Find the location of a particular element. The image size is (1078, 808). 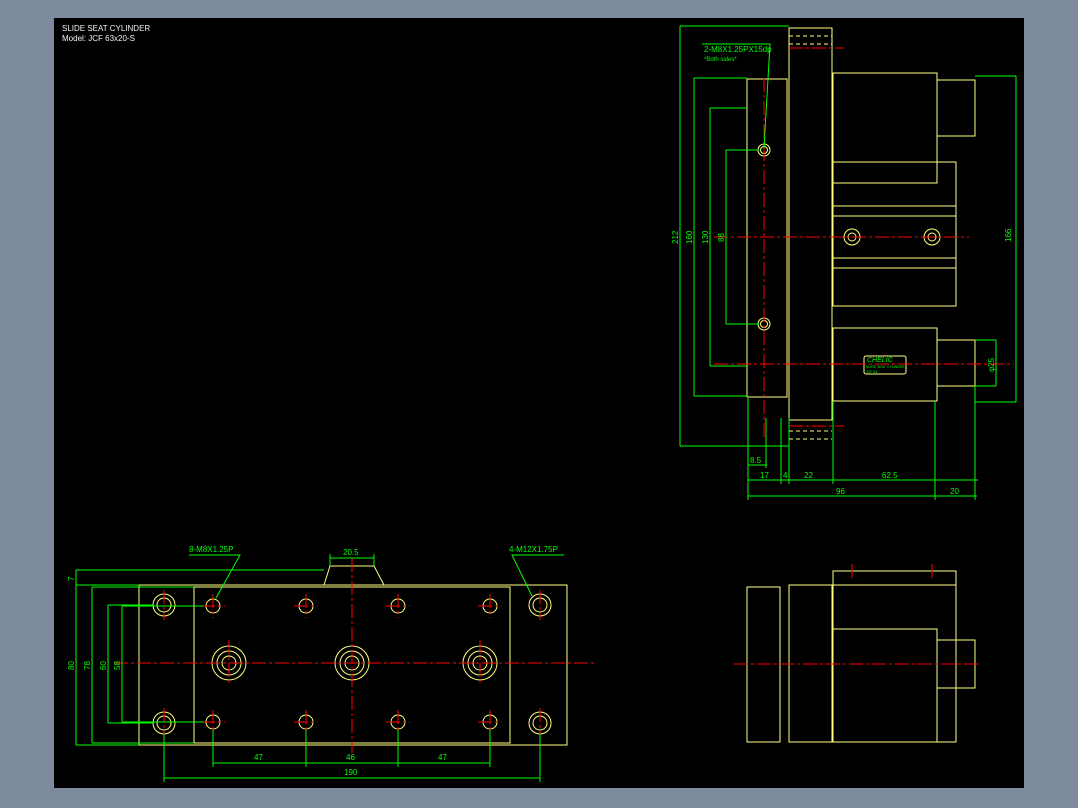

dim-20-5: 20.5 is located at coordinates (351, 552).